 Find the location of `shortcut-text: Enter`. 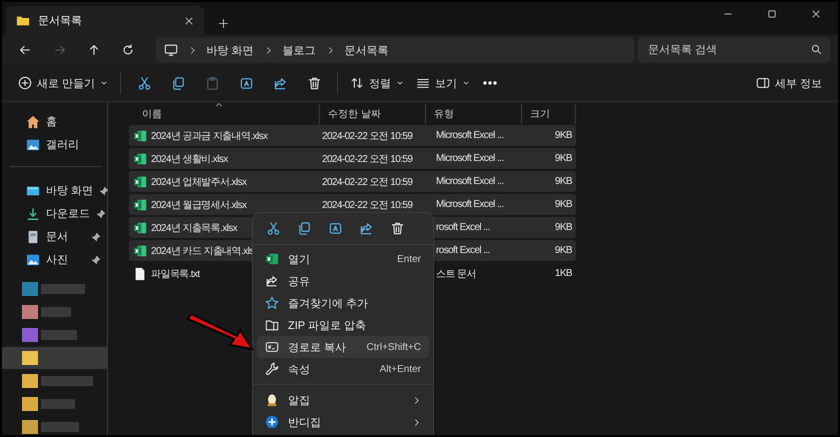

shortcut-text: Enter is located at coordinates (409, 259).